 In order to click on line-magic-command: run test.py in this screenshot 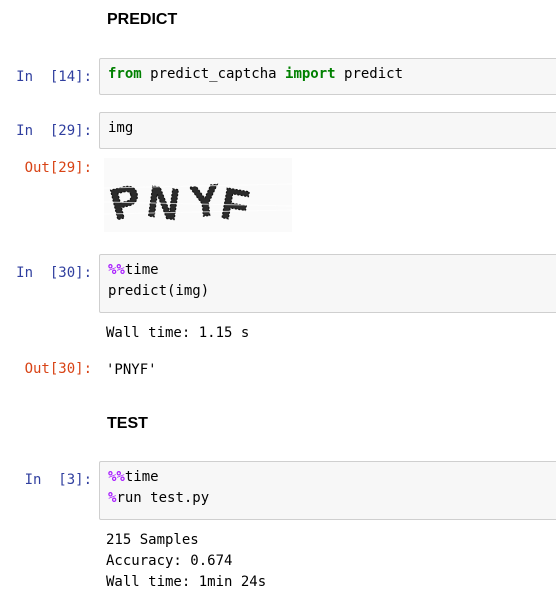, I will do `click(163, 498)`.